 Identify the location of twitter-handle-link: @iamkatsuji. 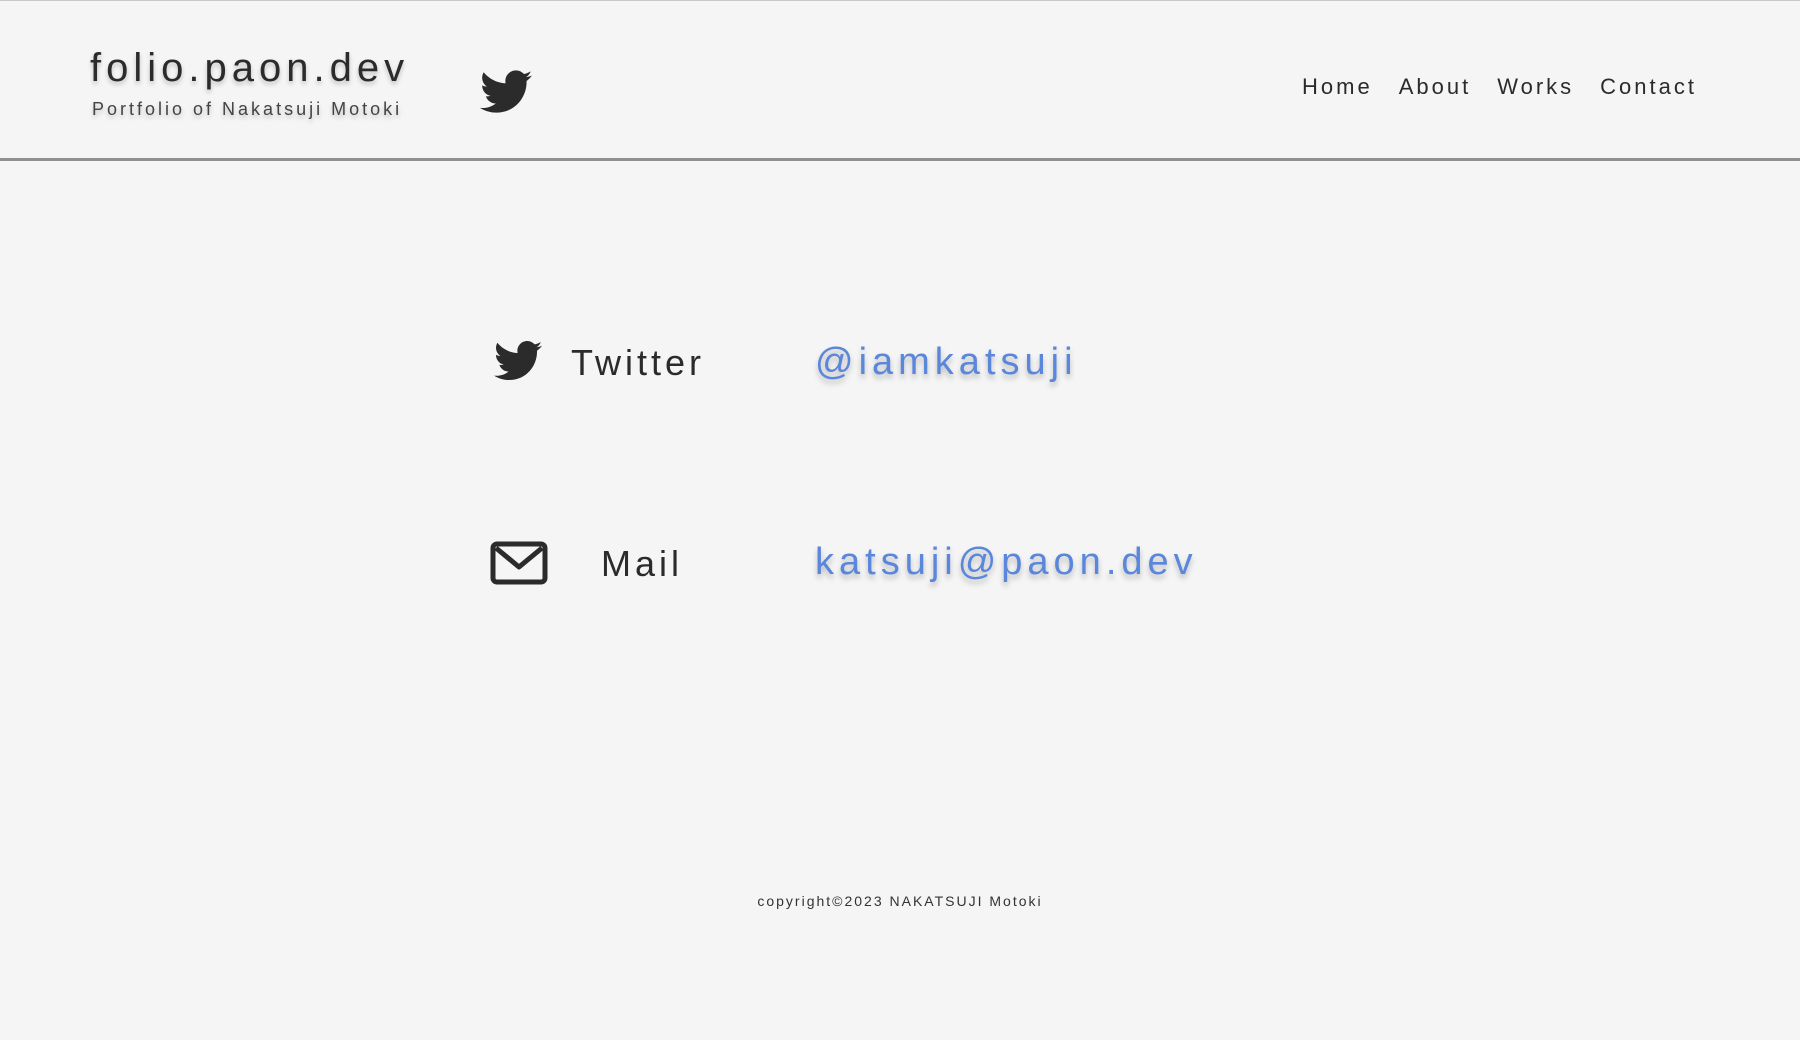
(946, 362).